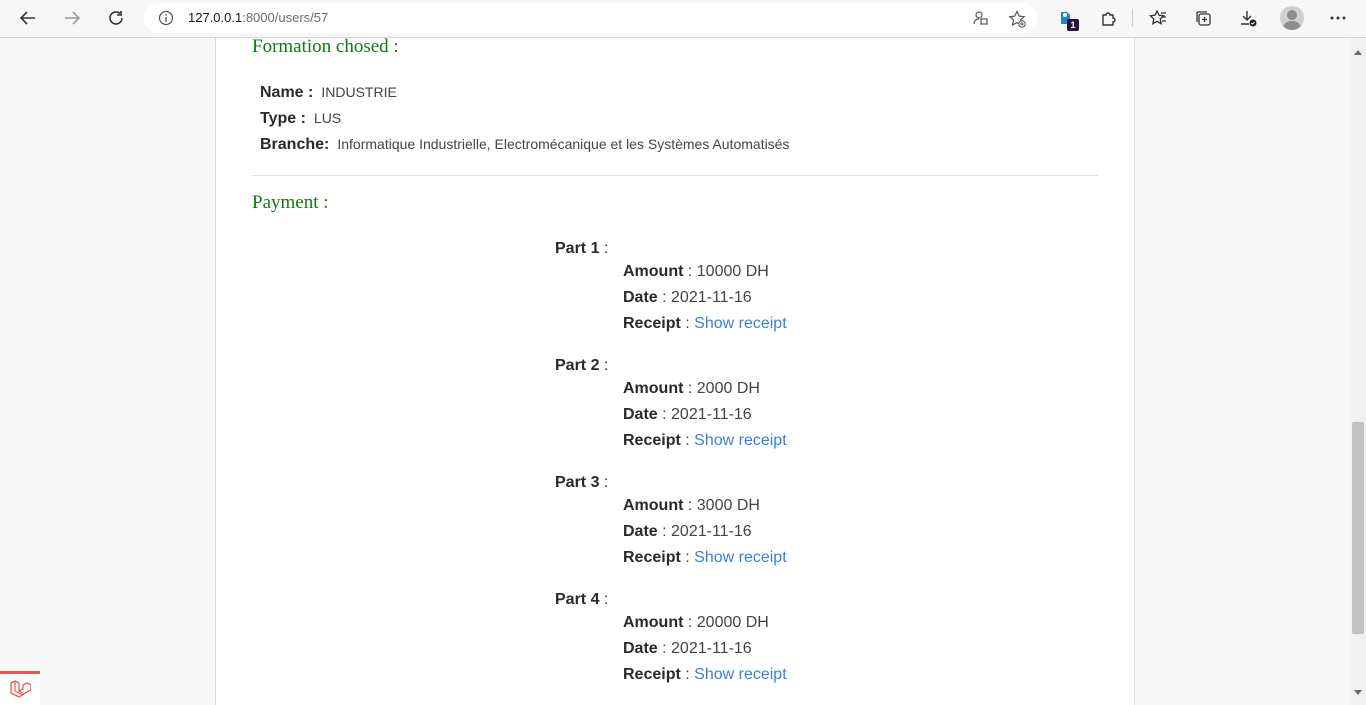 This screenshot has width=1366, height=705. I want to click on type-value: LUS, so click(327, 118).